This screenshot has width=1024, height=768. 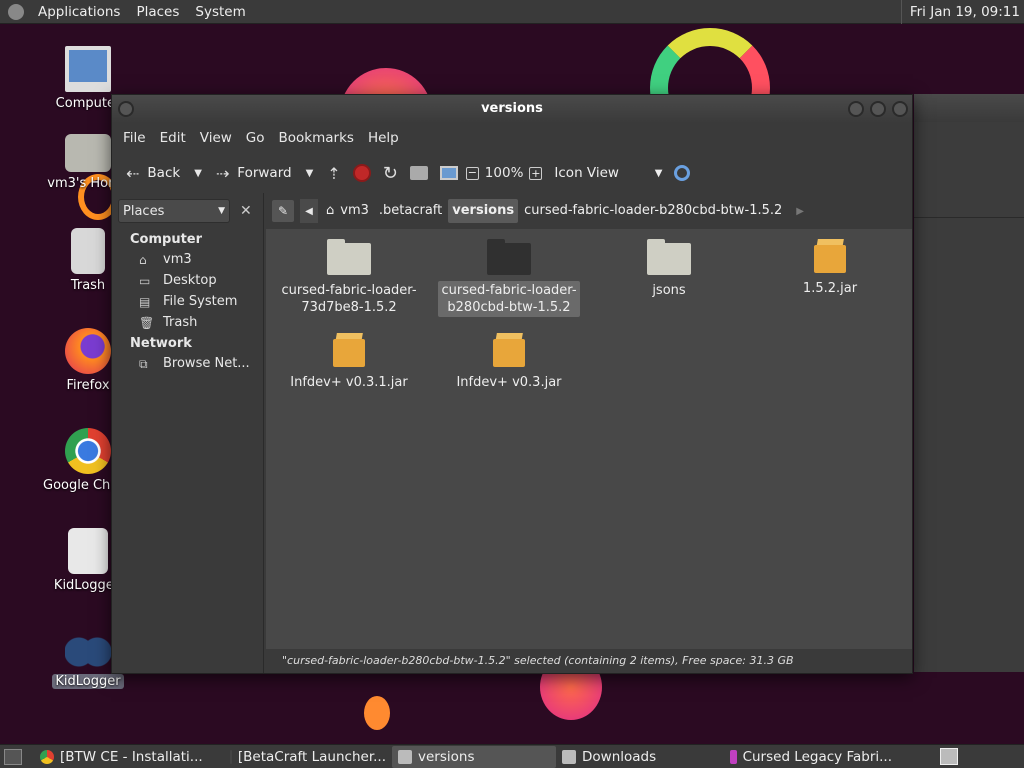 I want to click on menu-go: Go, so click(x=255, y=138).